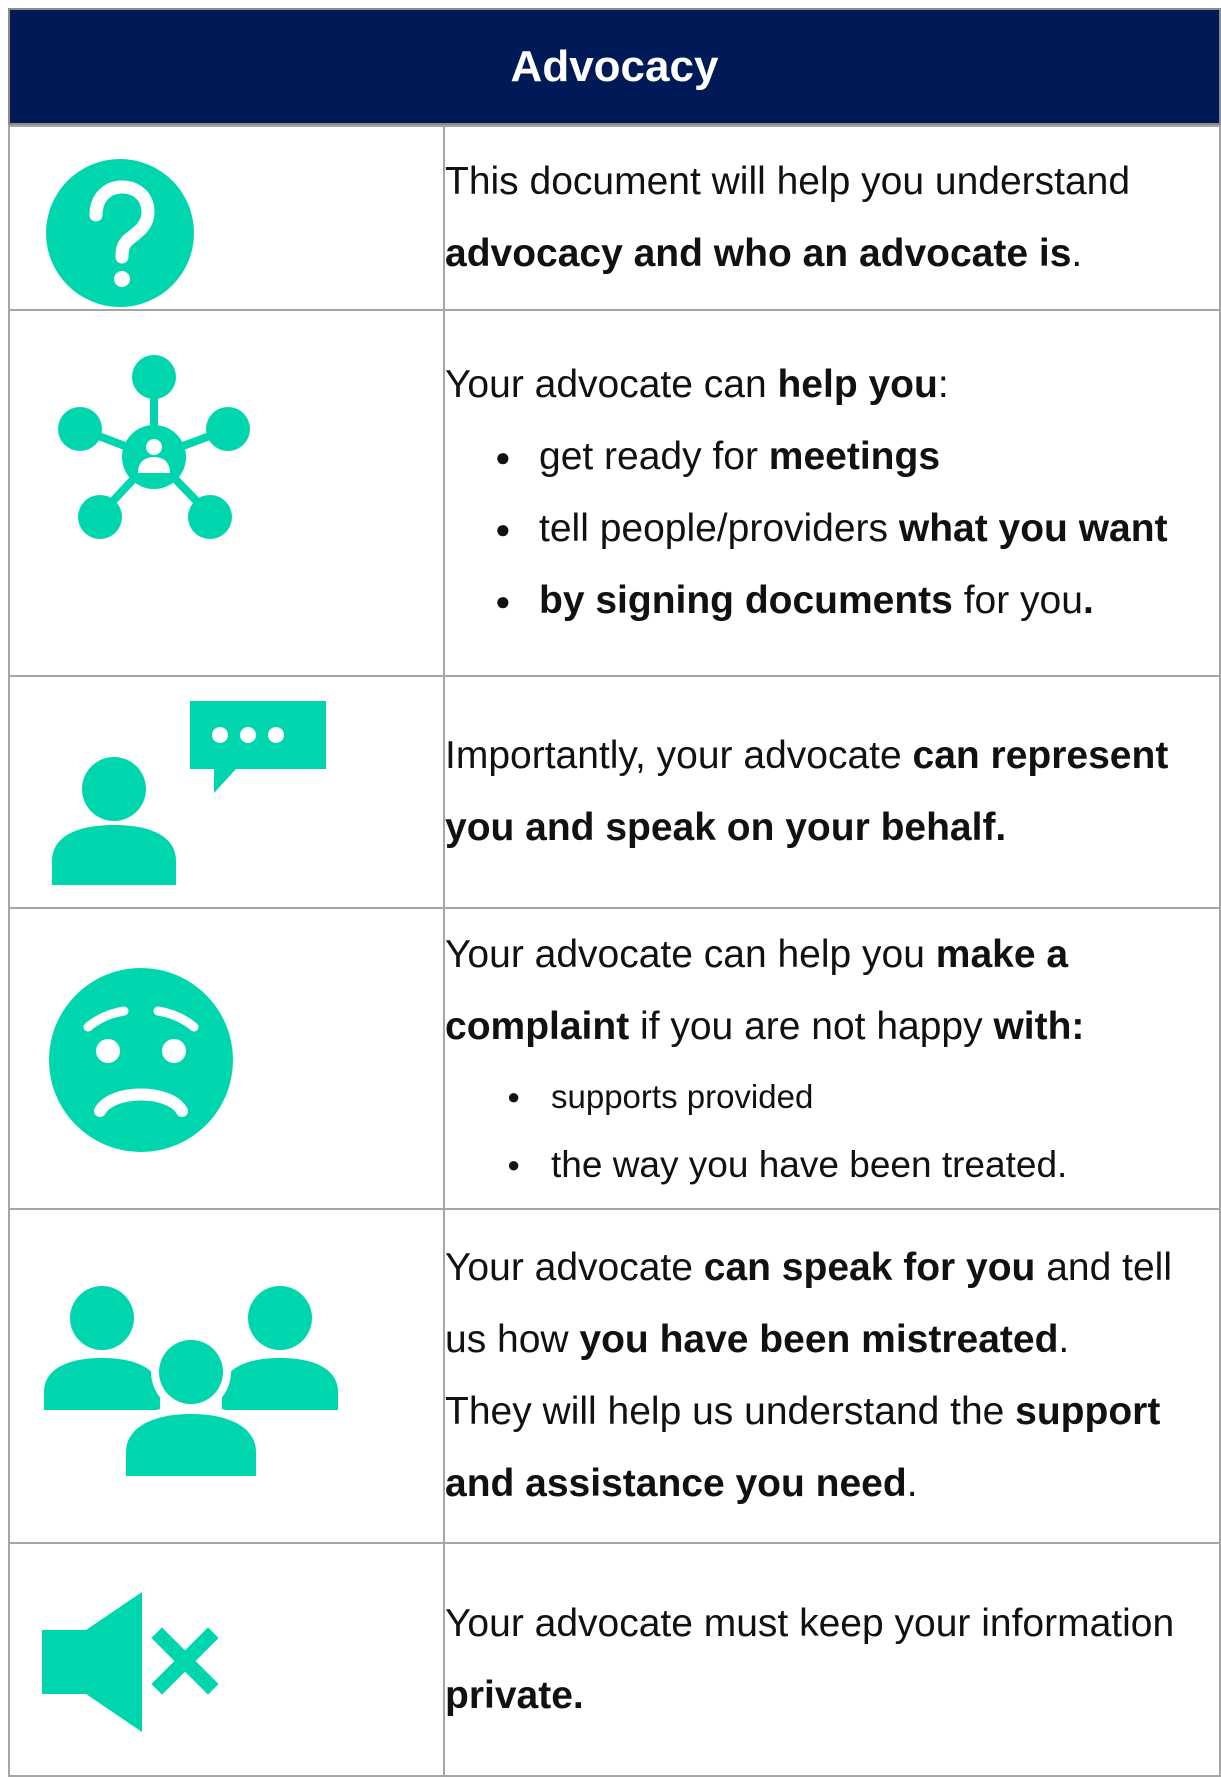  What do you see at coordinates (141, 1060) in the screenshot?
I see `worried-face-icon` at bounding box center [141, 1060].